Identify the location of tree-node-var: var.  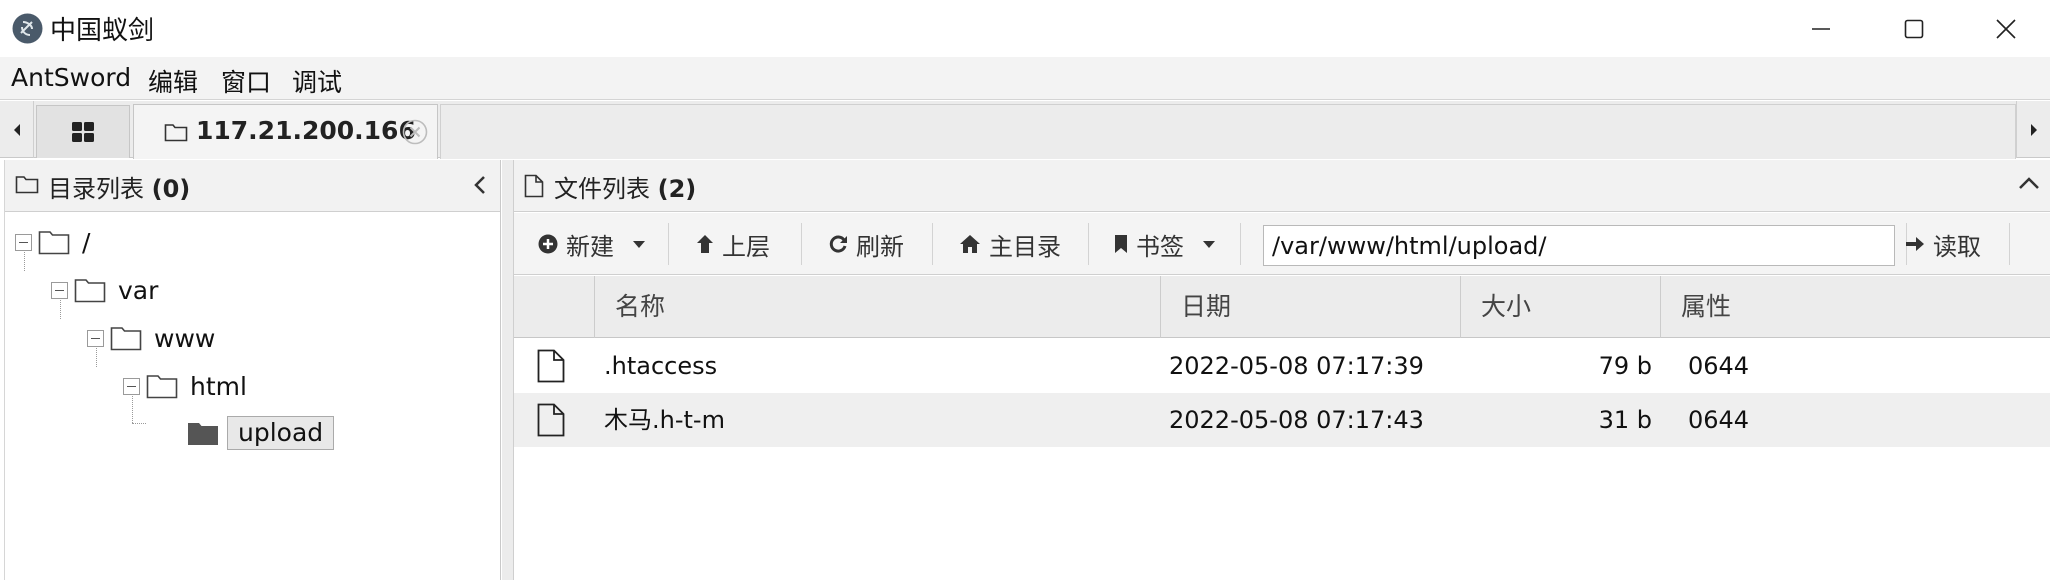
(104, 290).